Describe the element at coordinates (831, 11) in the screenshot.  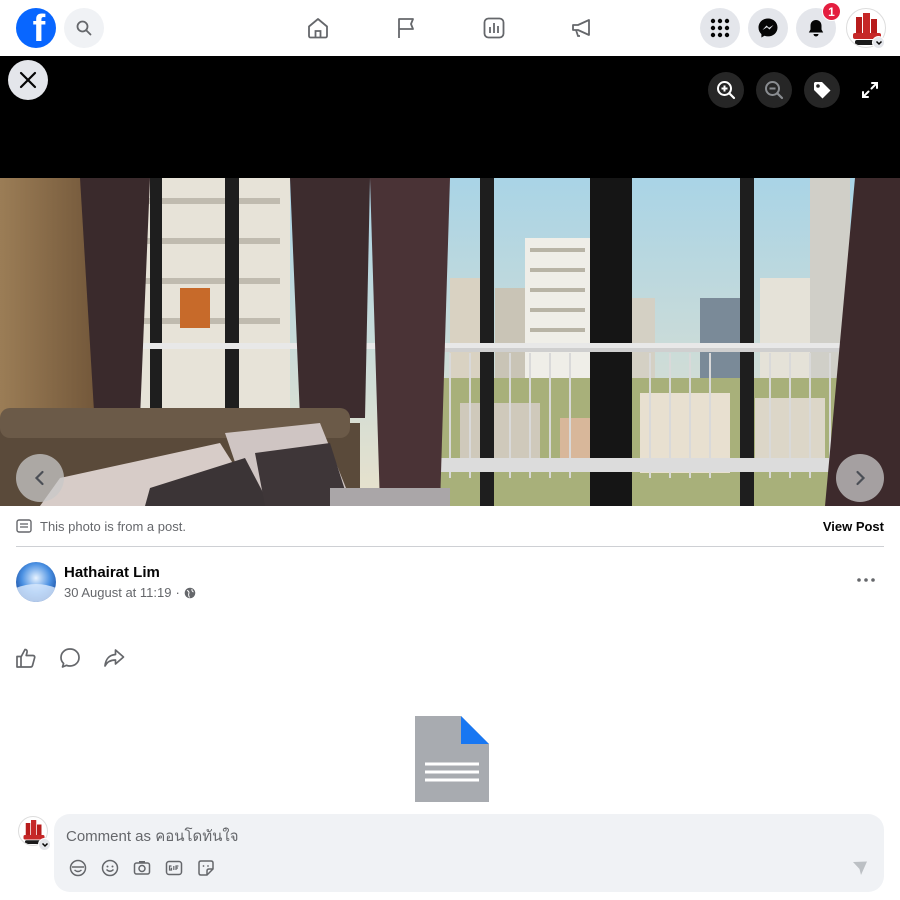
I see `notification-badge: 1` at that location.